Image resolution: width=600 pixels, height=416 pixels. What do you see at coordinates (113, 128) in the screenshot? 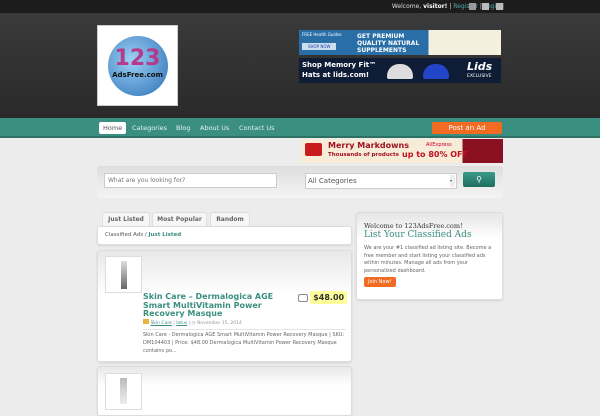
I see `nav-home: Home` at bounding box center [113, 128].